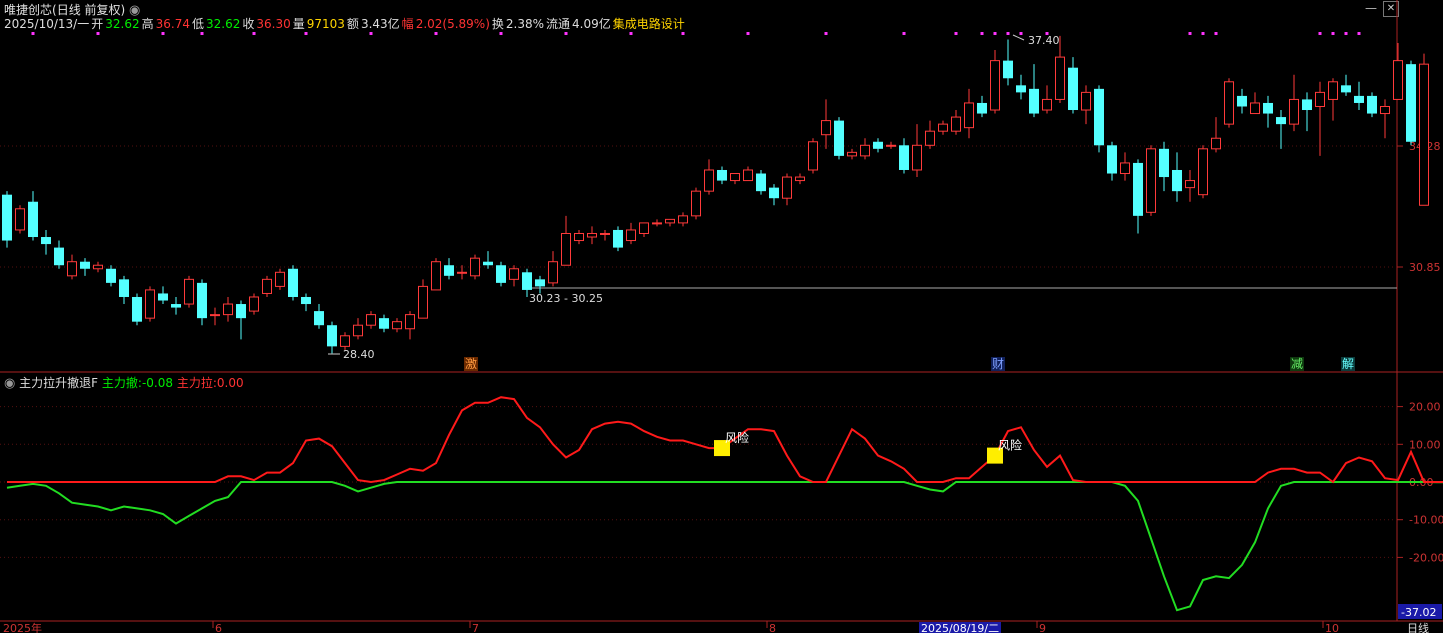 This screenshot has height=633, width=1443. Describe the element at coordinates (1425, 407) in the screenshot. I see `indicator-level: 20.00` at that location.